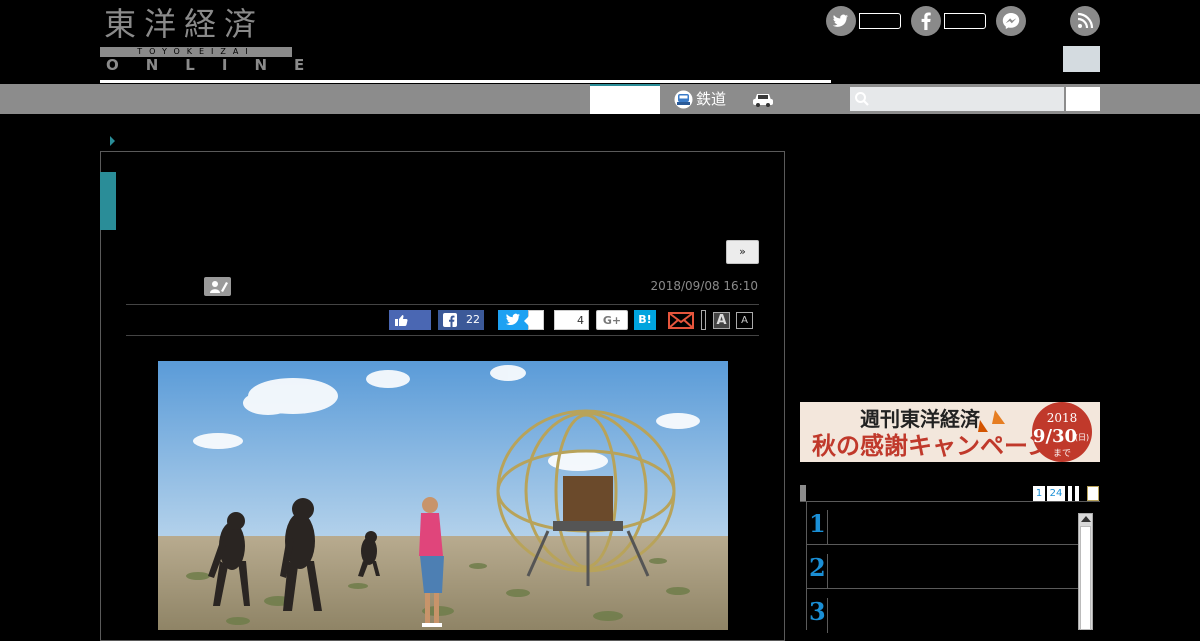  What do you see at coordinates (943, 523) in the screenshot?
I see `ranking-item: 1` at bounding box center [943, 523].